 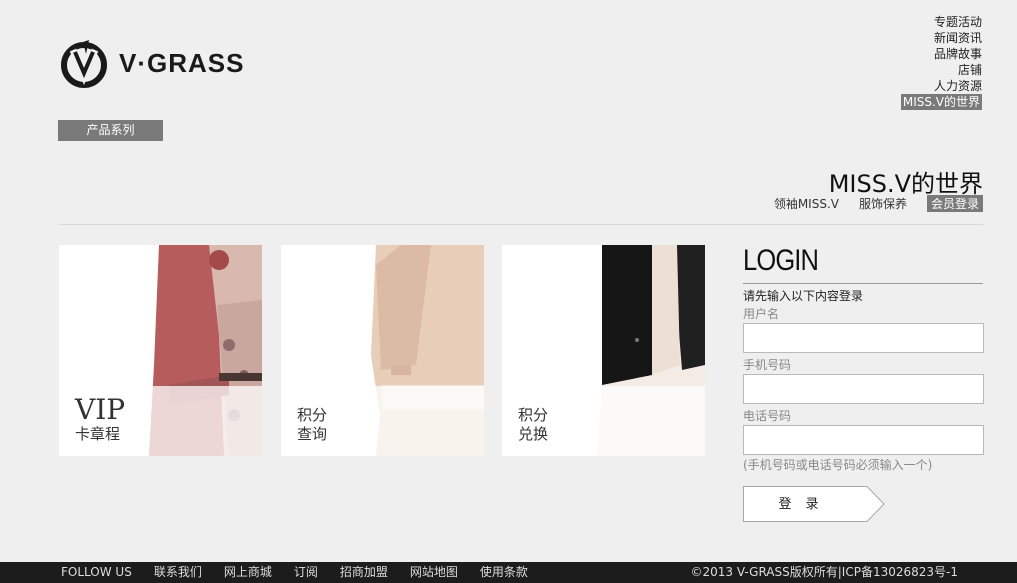 I want to click on nav-item-stores: 店铺, so click(x=941, y=70).